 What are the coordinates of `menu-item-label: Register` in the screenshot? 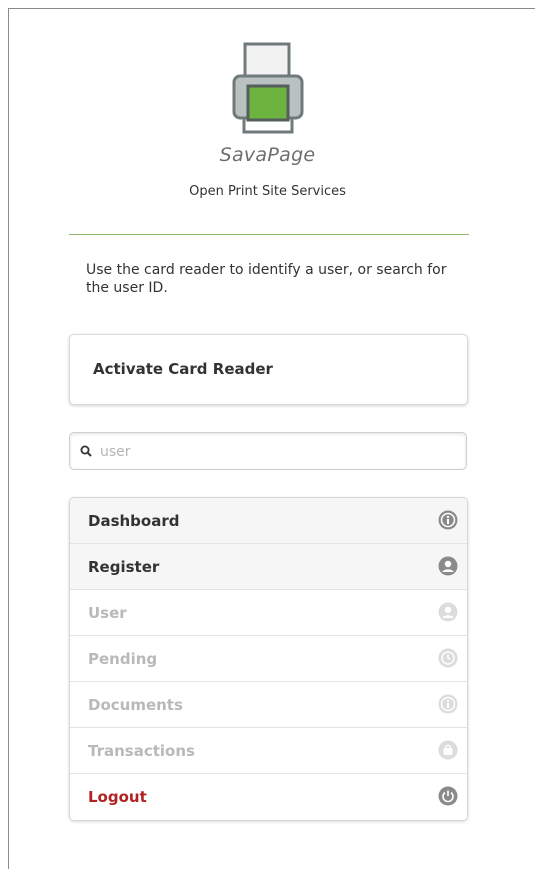 It's located at (124, 567).